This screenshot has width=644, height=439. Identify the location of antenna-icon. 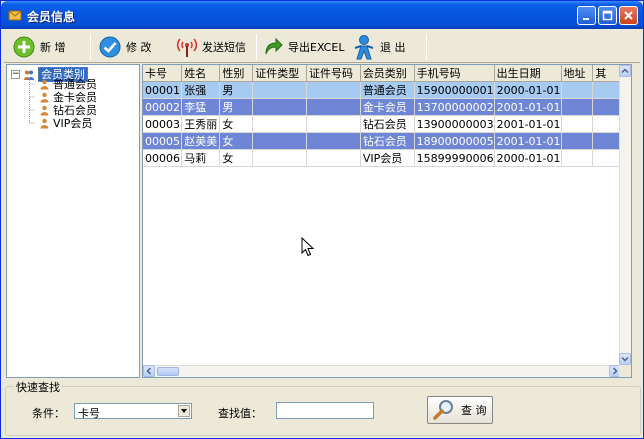
(187, 47).